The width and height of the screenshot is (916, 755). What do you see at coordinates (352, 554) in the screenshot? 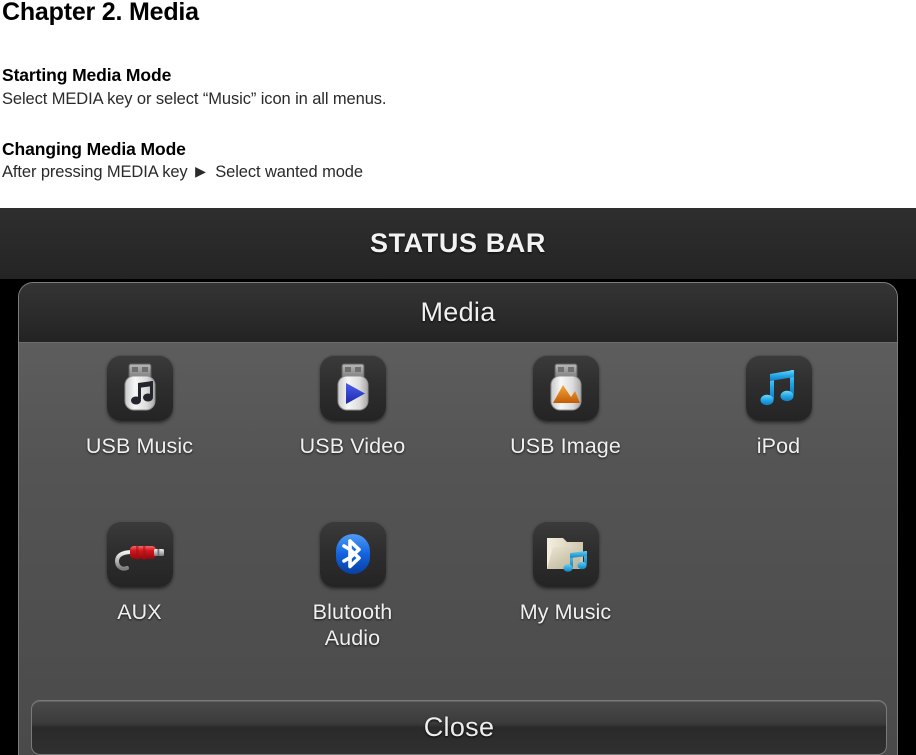
I see `bluetooth-icon` at bounding box center [352, 554].